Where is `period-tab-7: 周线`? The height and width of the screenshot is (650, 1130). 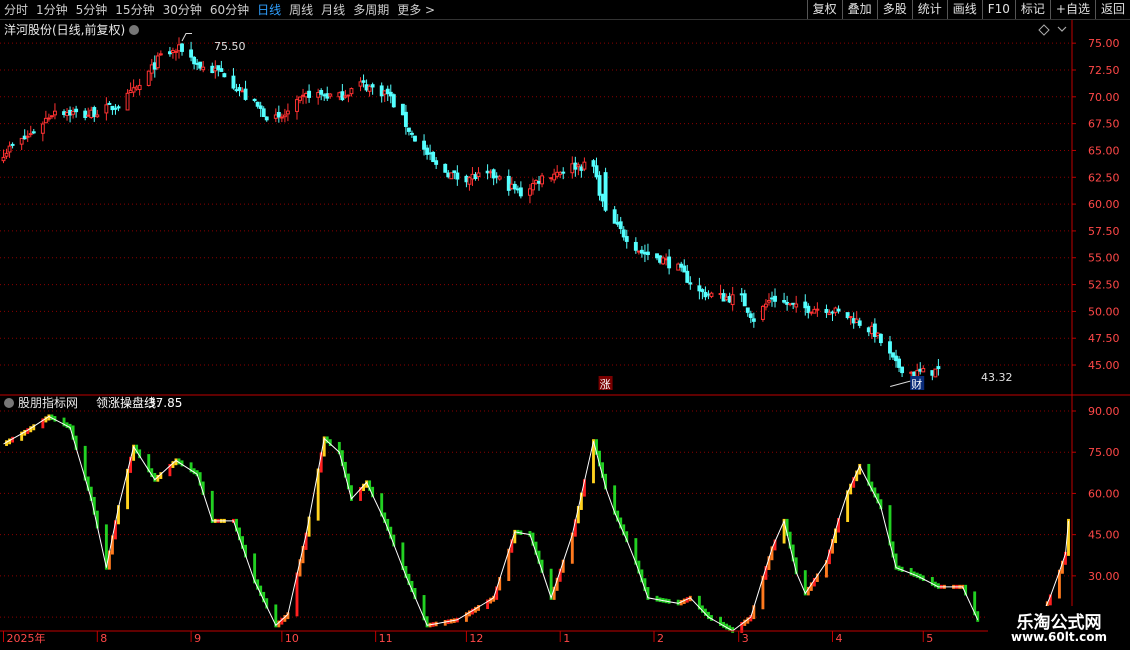
period-tab-7: 周线 is located at coordinates (301, 9).